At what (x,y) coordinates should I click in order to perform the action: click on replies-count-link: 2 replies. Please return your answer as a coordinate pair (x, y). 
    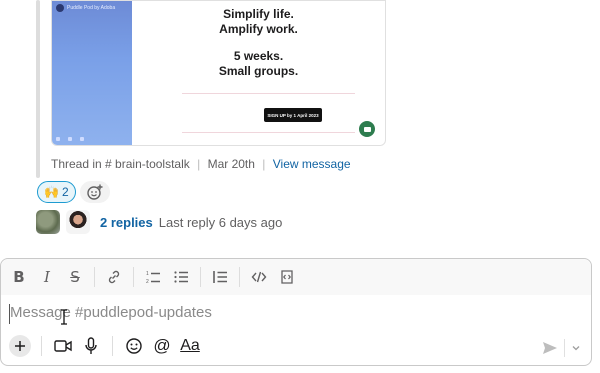
    Looking at the image, I should click on (126, 222).